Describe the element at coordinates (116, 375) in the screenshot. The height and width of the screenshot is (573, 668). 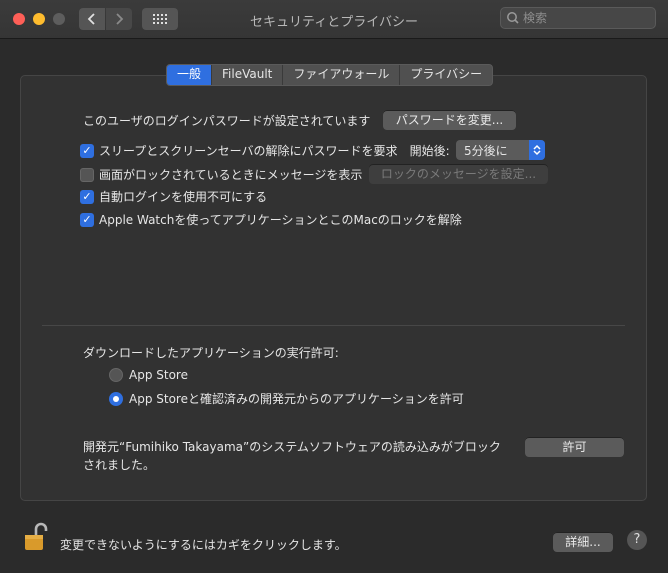
I see `radio-app-store` at that location.